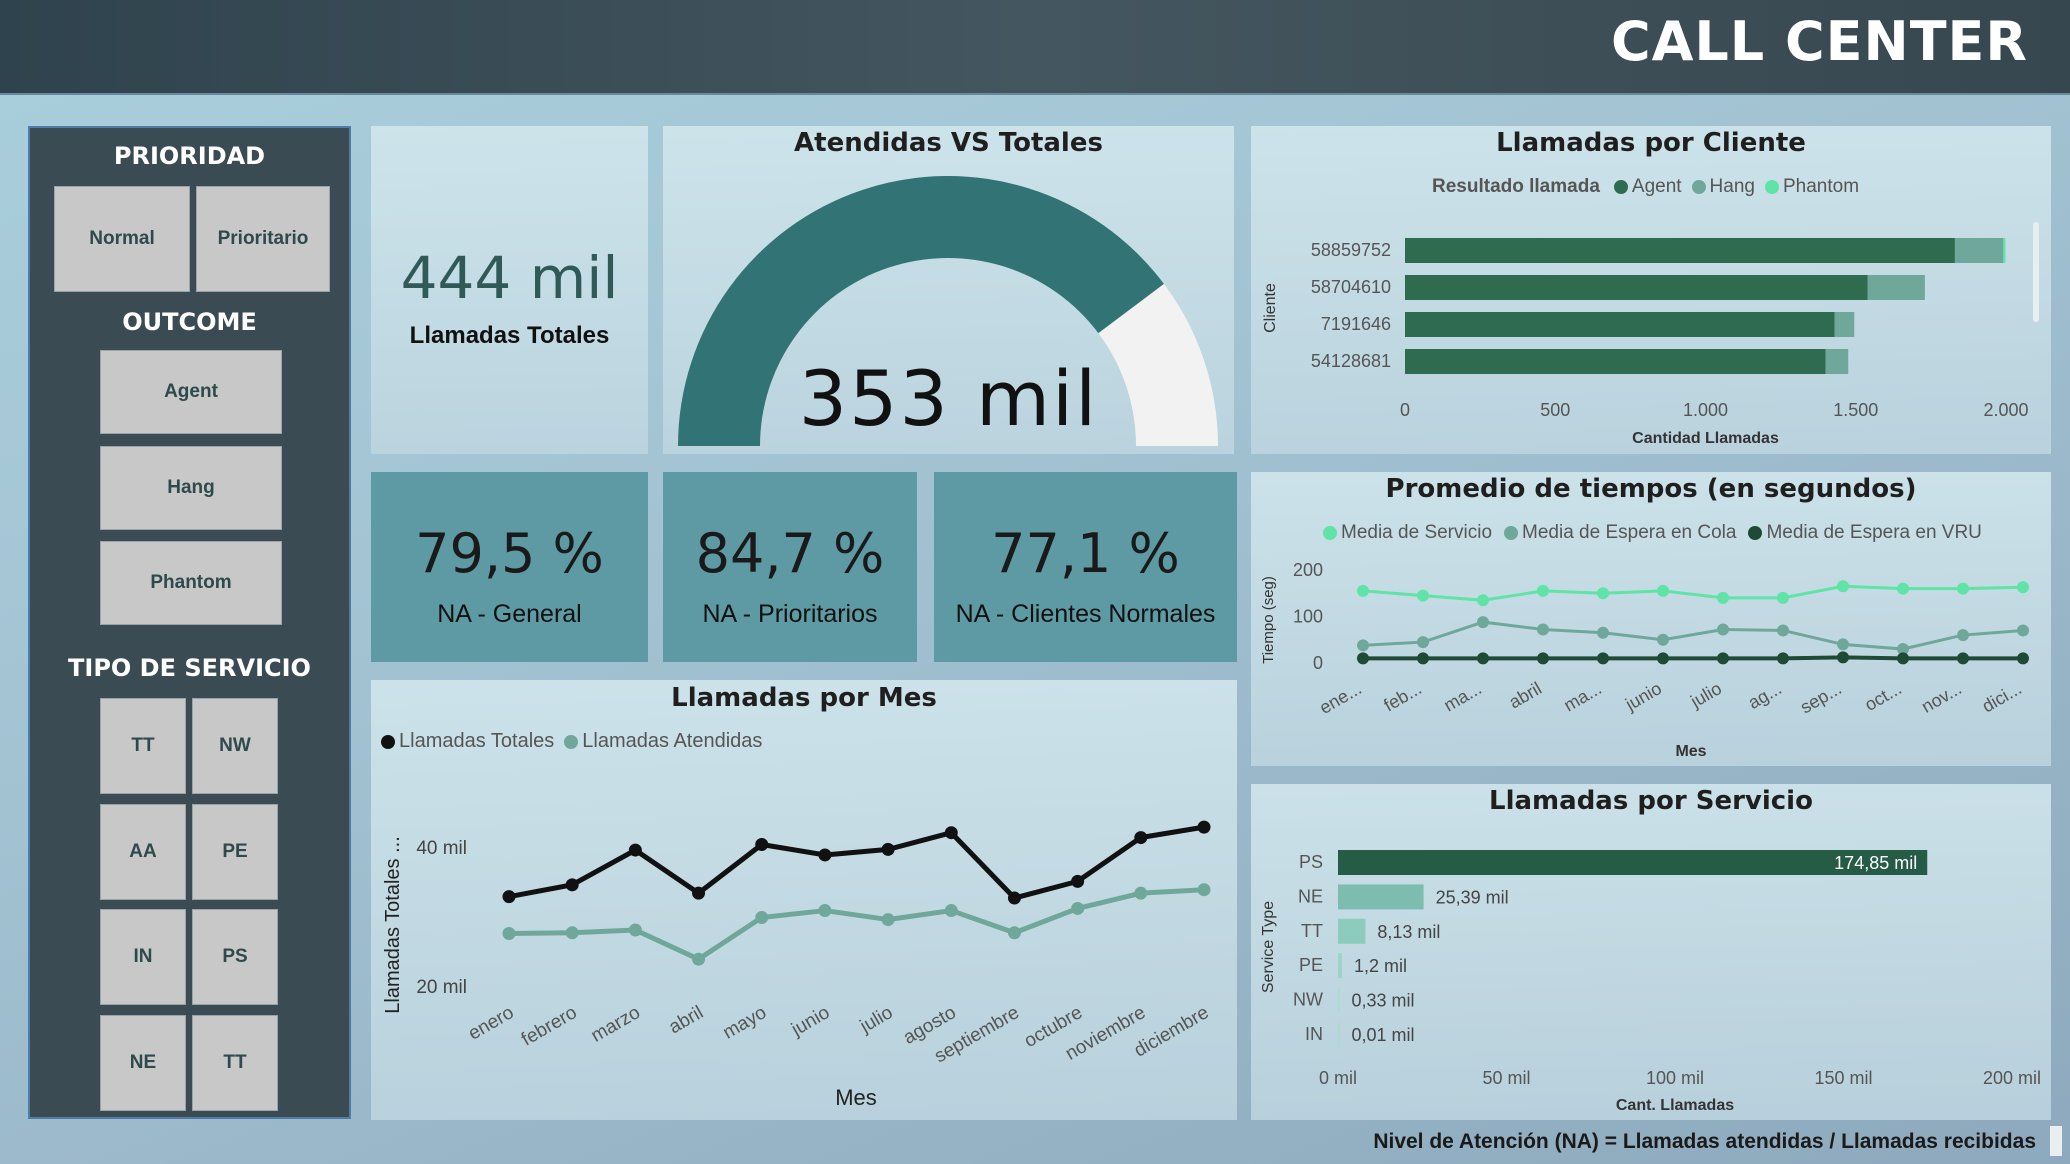  Describe the element at coordinates (1405, 410) in the screenshot. I see `cliente-x-tick: 0` at that location.